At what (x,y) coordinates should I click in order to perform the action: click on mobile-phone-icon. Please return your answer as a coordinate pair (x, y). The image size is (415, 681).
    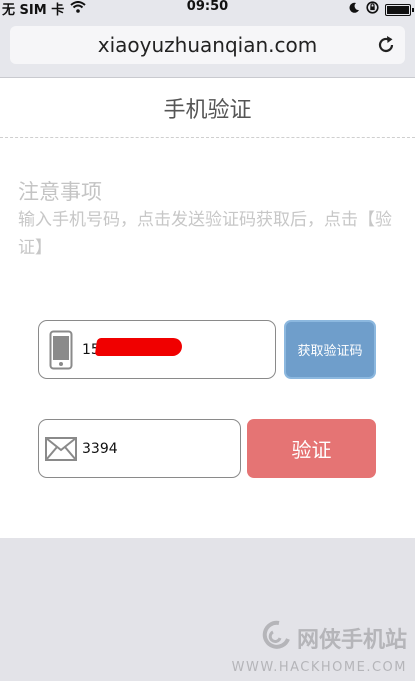
    Looking at the image, I should click on (61, 349).